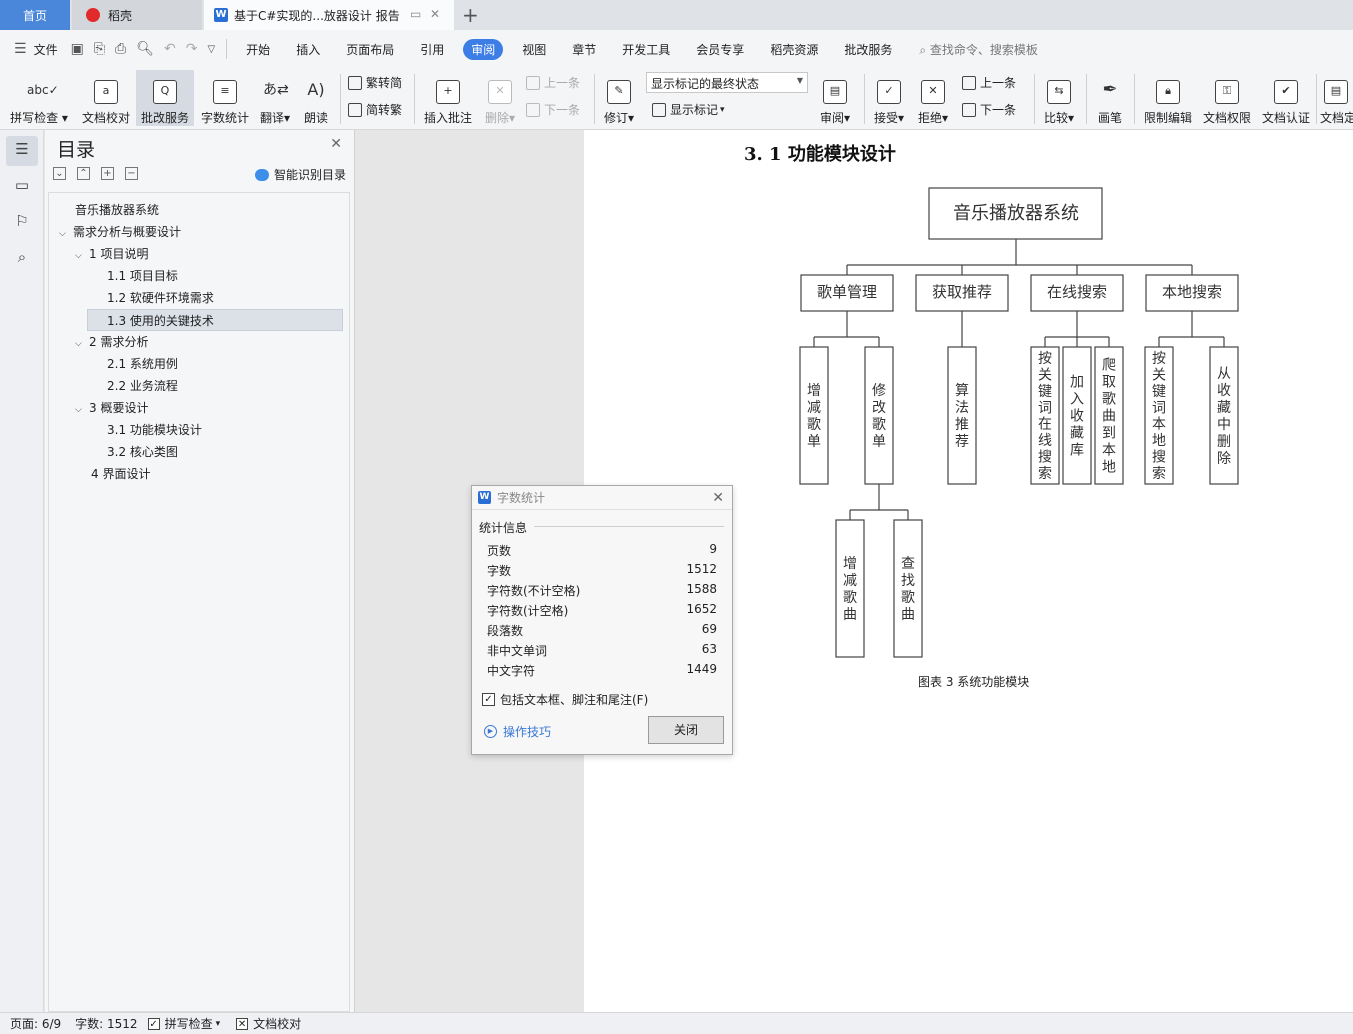 Image resolution: width=1353 pixels, height=1034 pixels. What do you see at coordinates (933, 98) in the screenshot?
I see `reject-button: ✕ 拒绝▾` at bounding box center [933, 98].